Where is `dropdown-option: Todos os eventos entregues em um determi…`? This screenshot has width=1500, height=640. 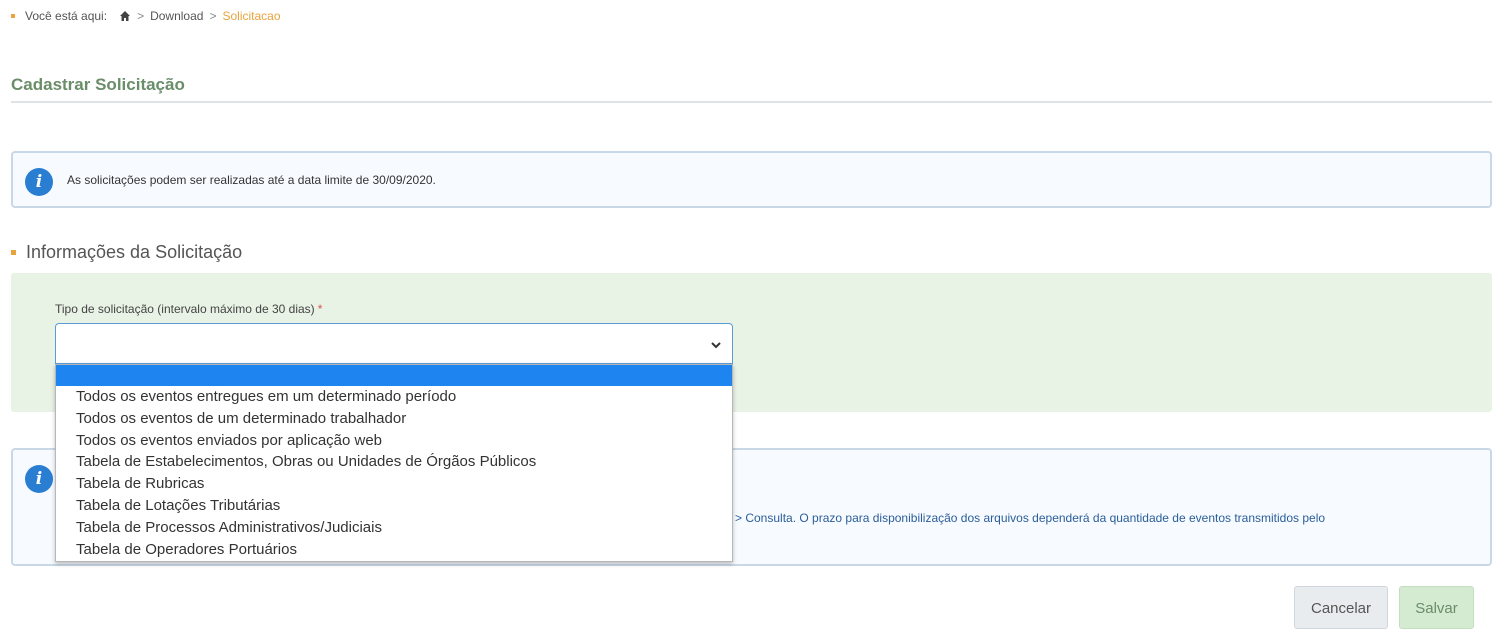 dropdown-option: Todos os eventos entregues em um determi… is located at coordinates (394, 397).